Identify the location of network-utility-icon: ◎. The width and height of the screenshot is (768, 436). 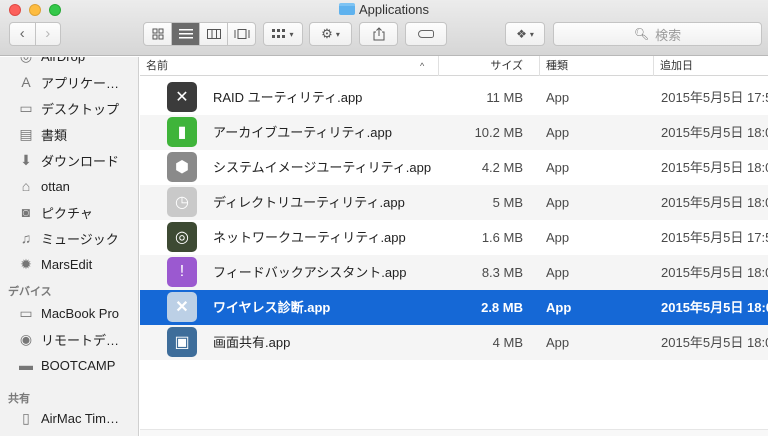
(182, 237).